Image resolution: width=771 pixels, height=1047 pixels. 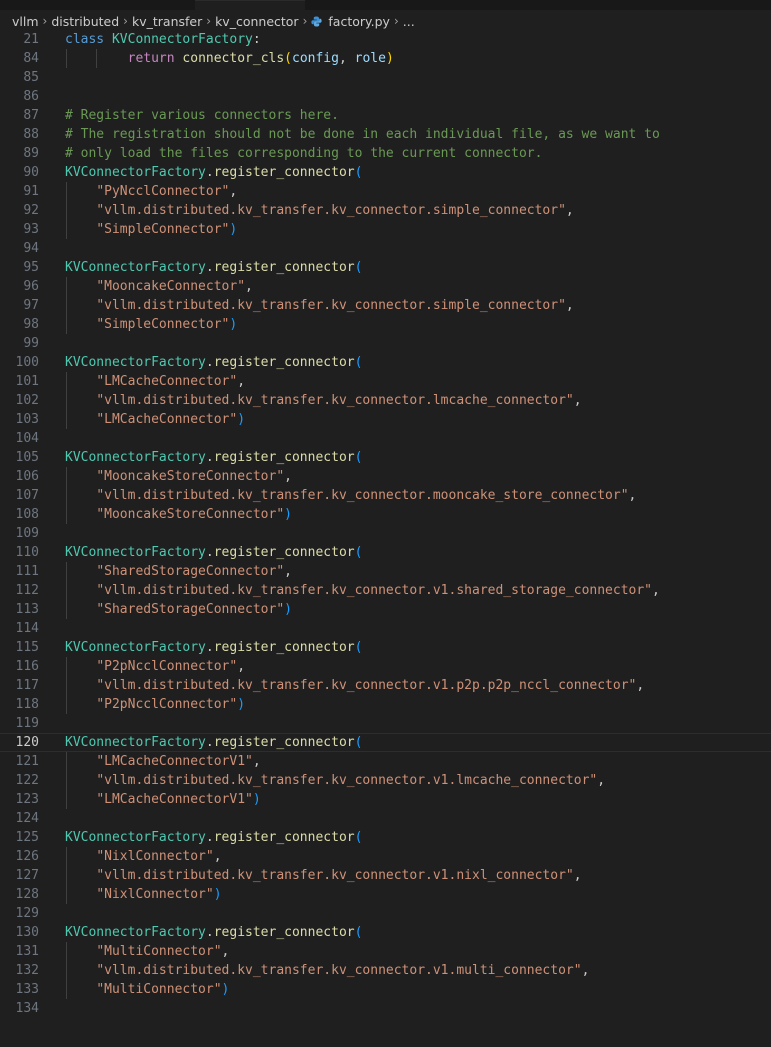 What do you see at coordinates (163, 229) in the screenshot?
I see `code-token: "SimpleConnector"` at bounding box center [163, 229].